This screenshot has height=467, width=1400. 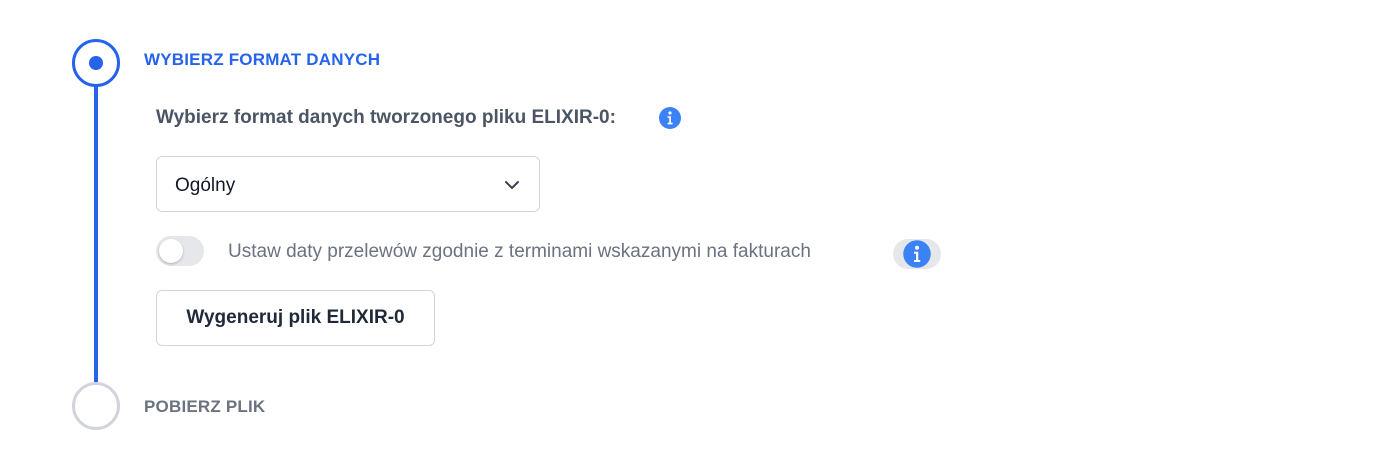 What do you see at coordinates (262, 59) in the screenshot?
I see `step-1-title: WYBIERZ FORMAT DANYCH` at bounding box center [262, 59].